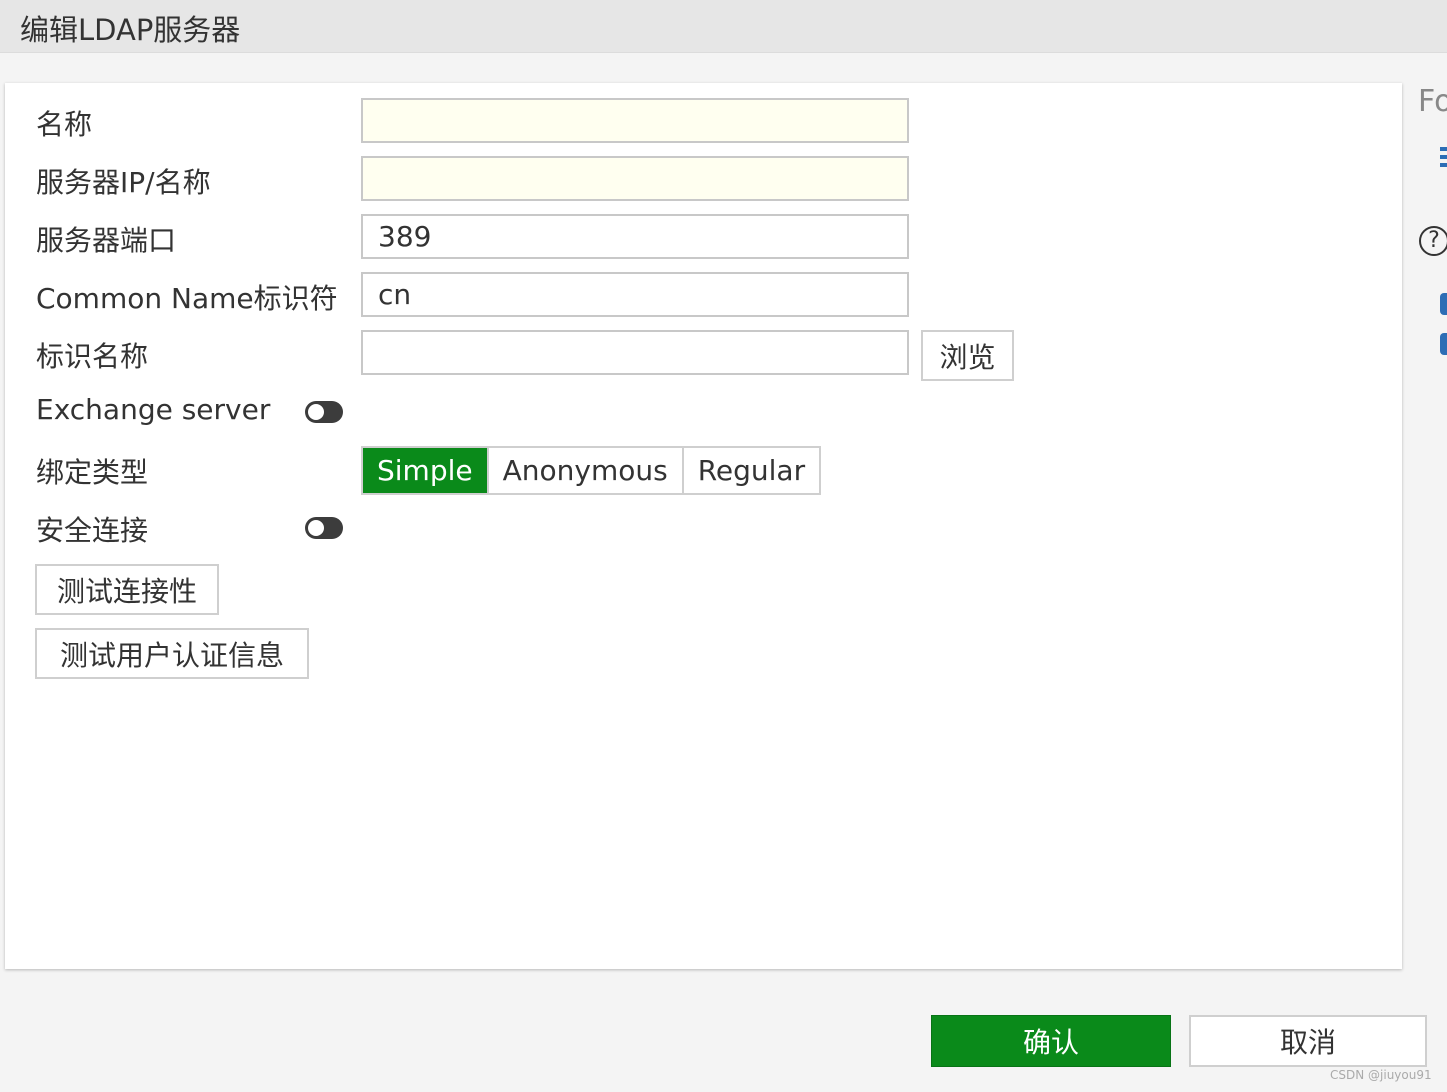 This screenshot has height=1092, width=1447. What do you see at coordinates (1443, 344) in the screenshot?
I see `badge-icon` at bounding box center [1443, 344].